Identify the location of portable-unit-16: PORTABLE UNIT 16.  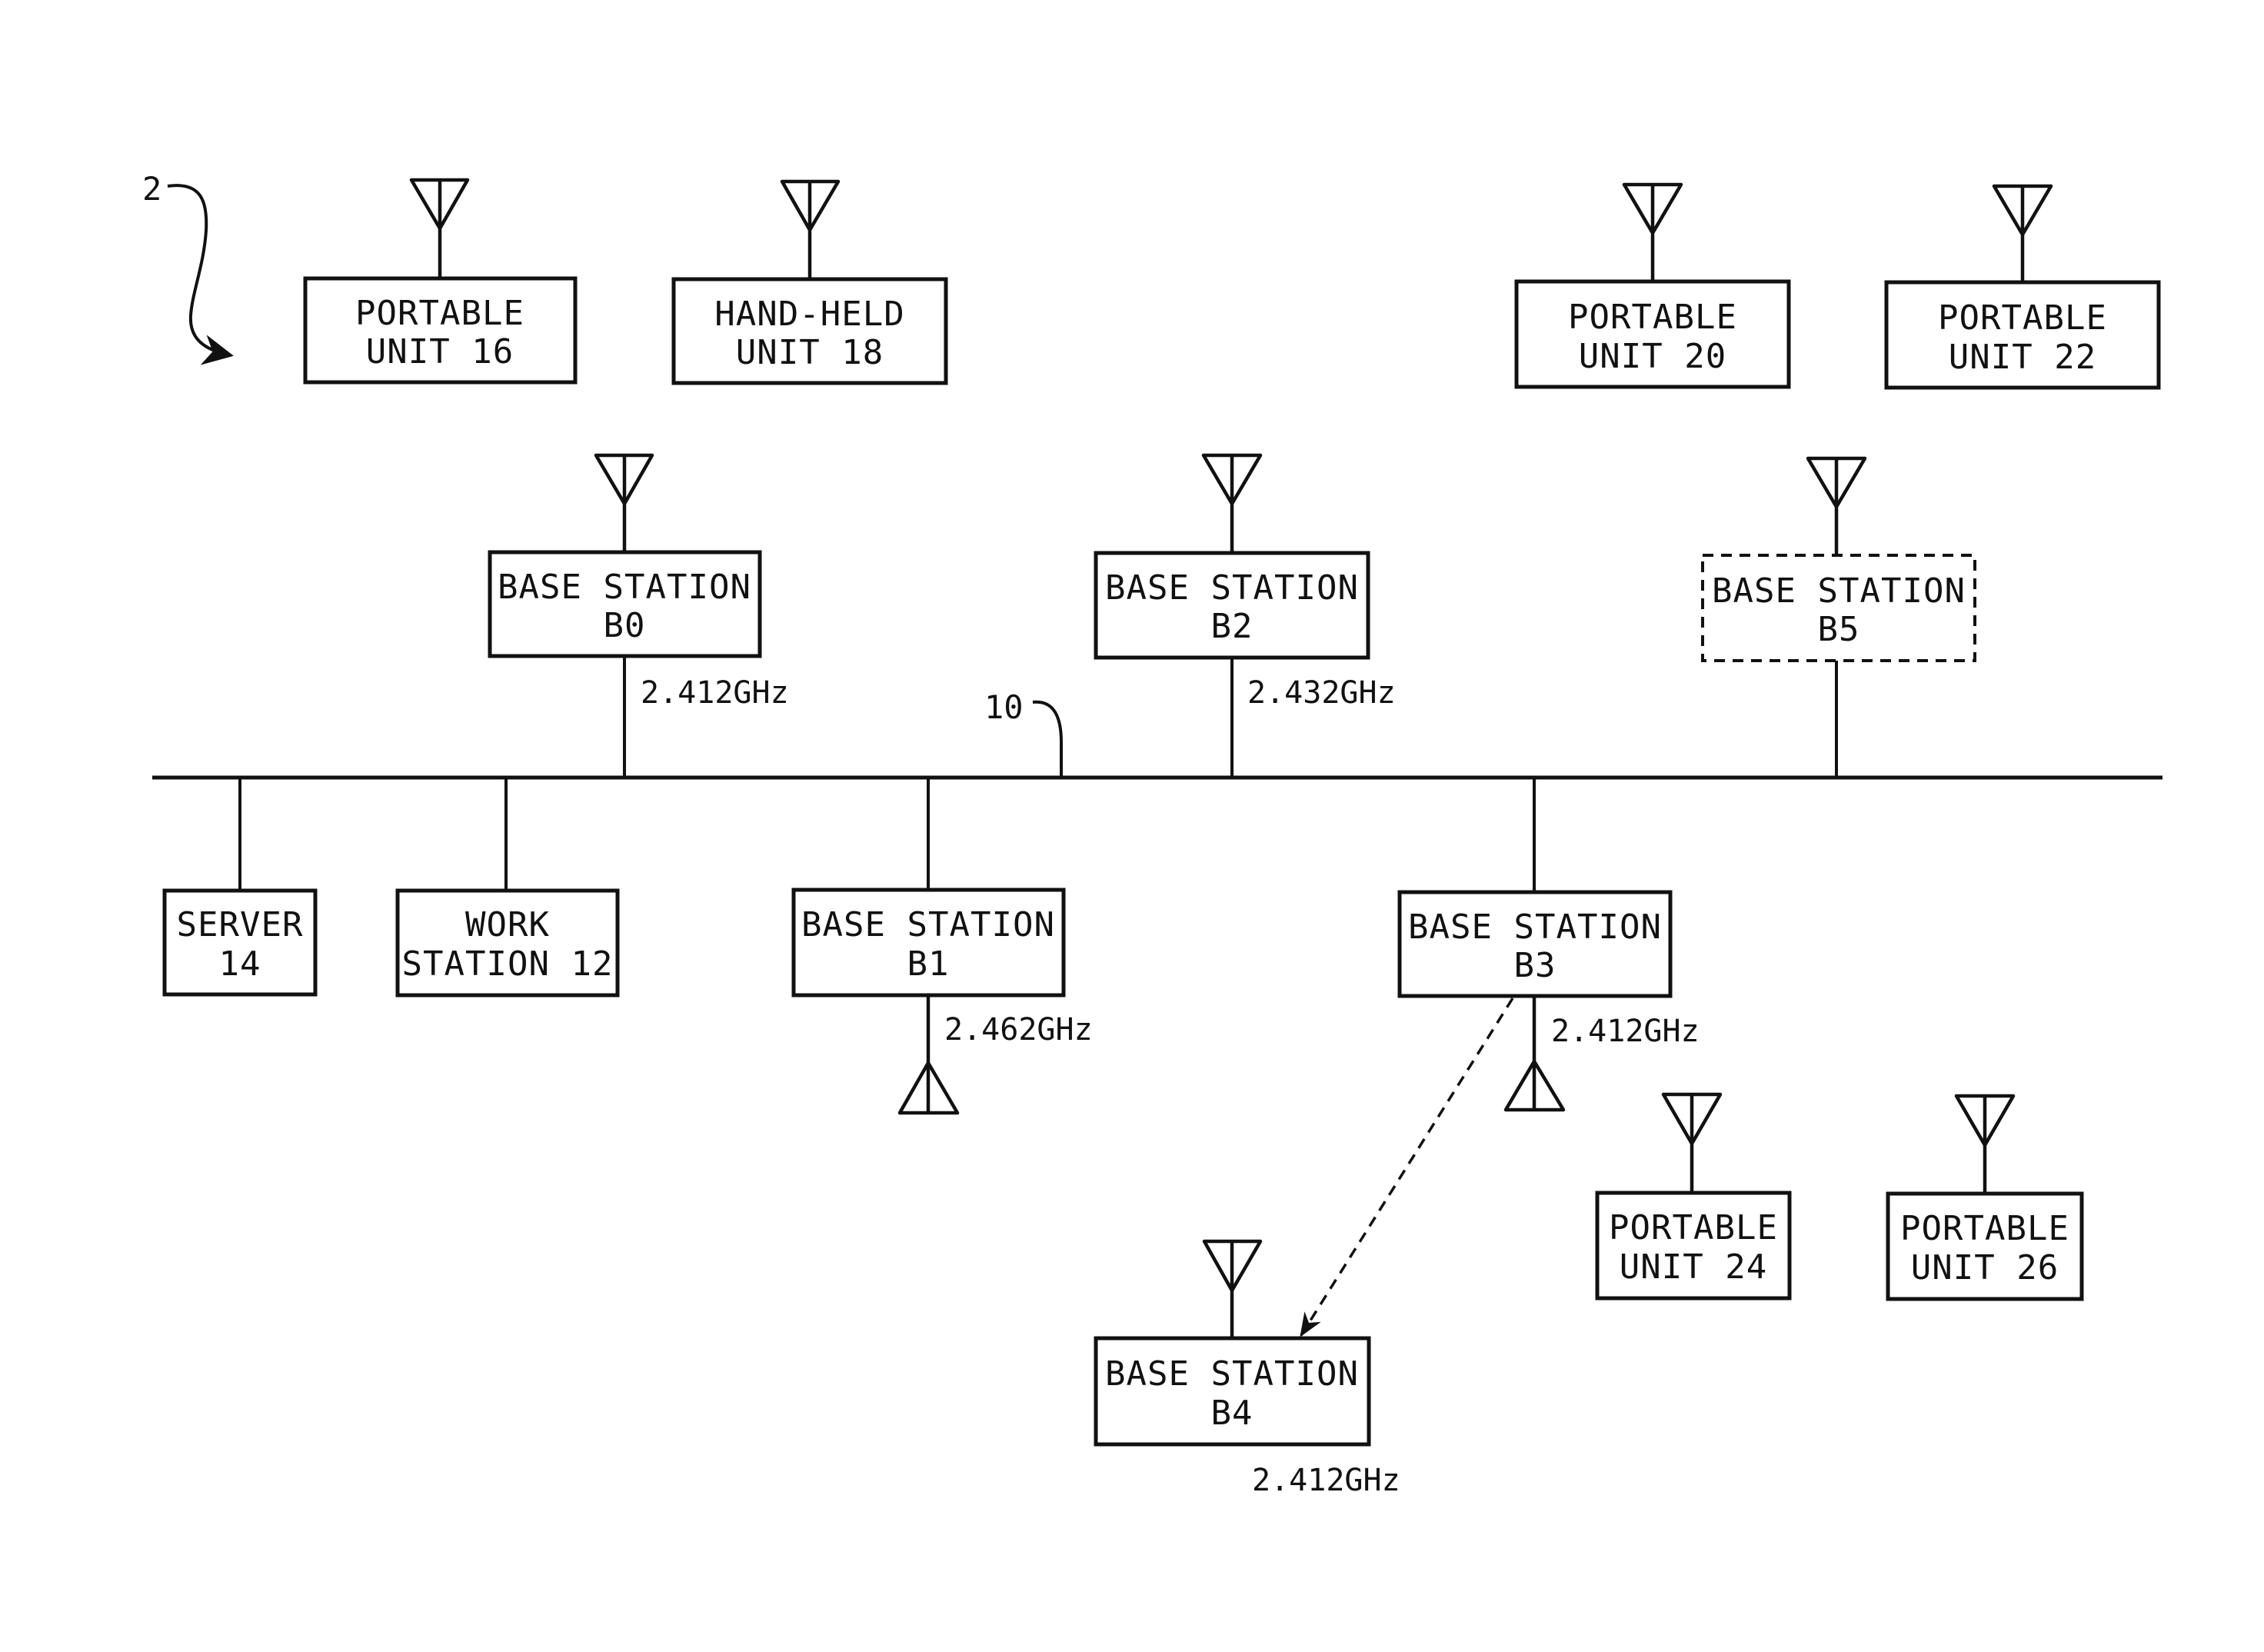
(440, 281).